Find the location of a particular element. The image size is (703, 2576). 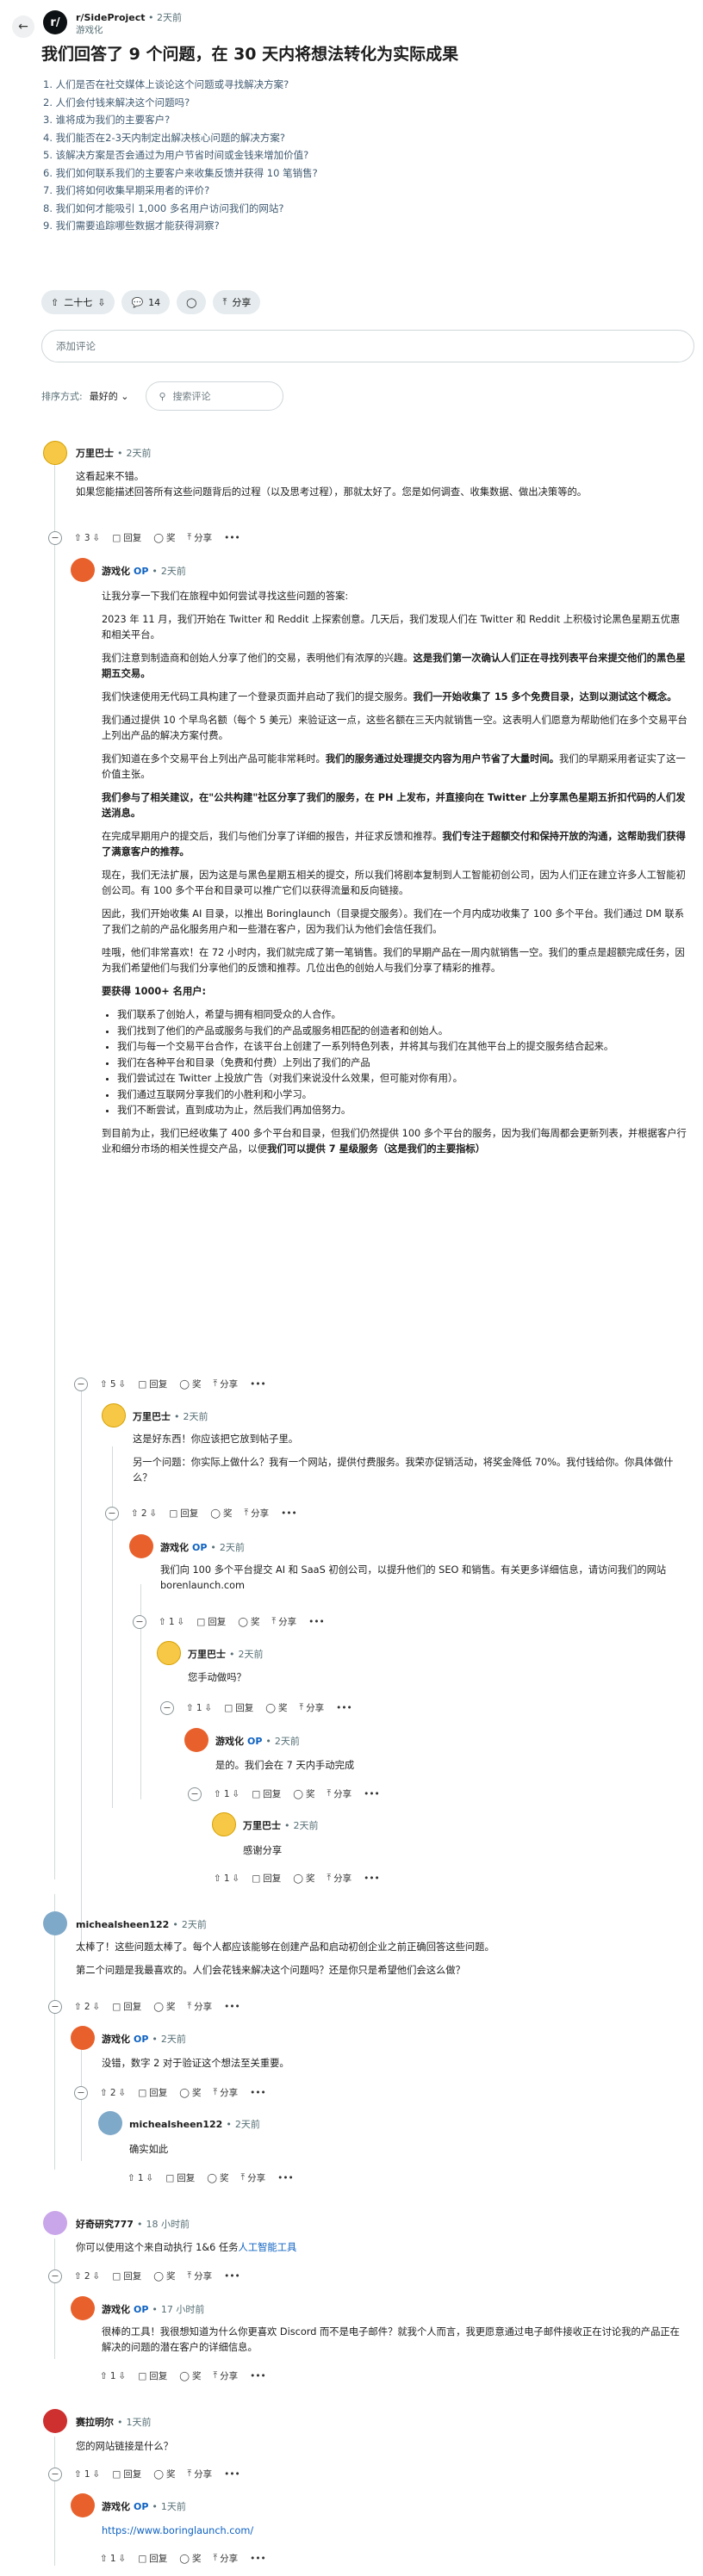

comment-author: michealsheen122 is located at coordinates (175, 2125).